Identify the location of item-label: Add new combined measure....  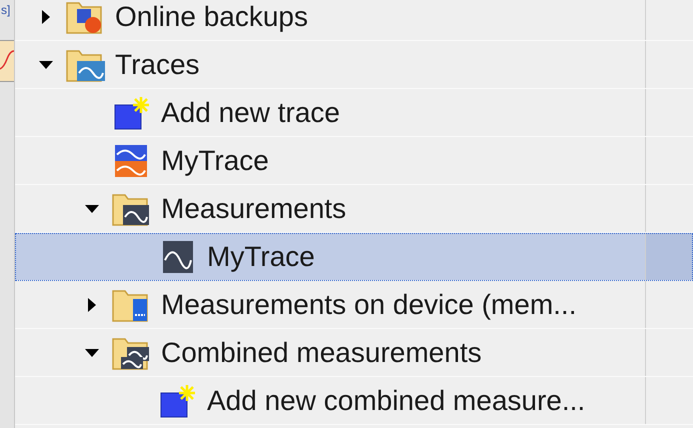
(396, 400).